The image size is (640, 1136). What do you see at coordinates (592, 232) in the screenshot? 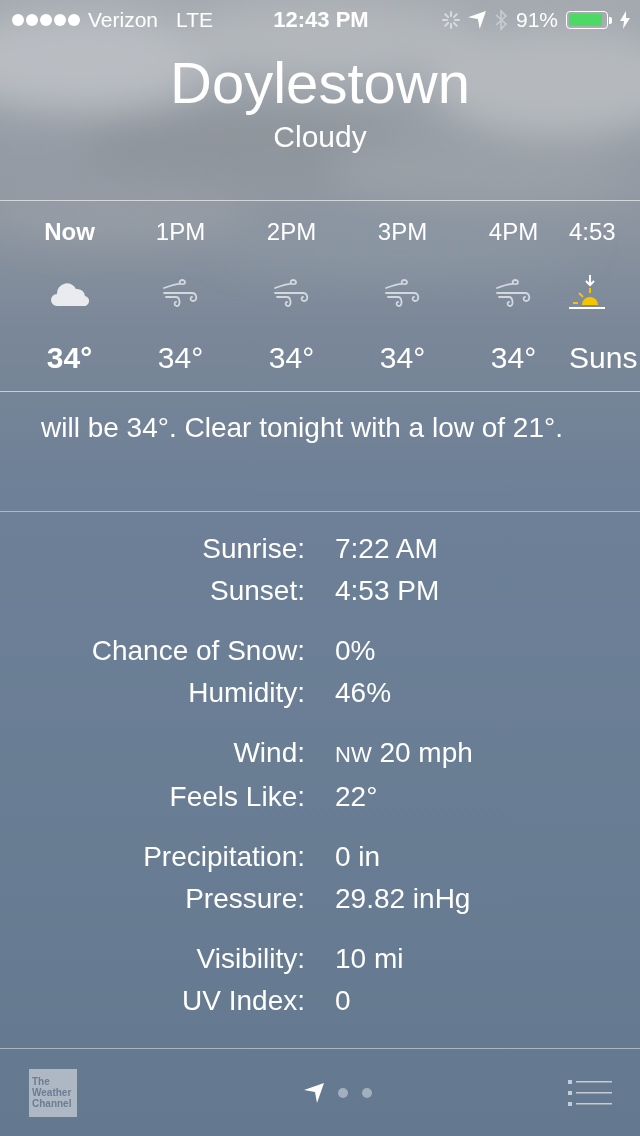
I see `hour-label: 4:53` at bounding box center [592, 232].